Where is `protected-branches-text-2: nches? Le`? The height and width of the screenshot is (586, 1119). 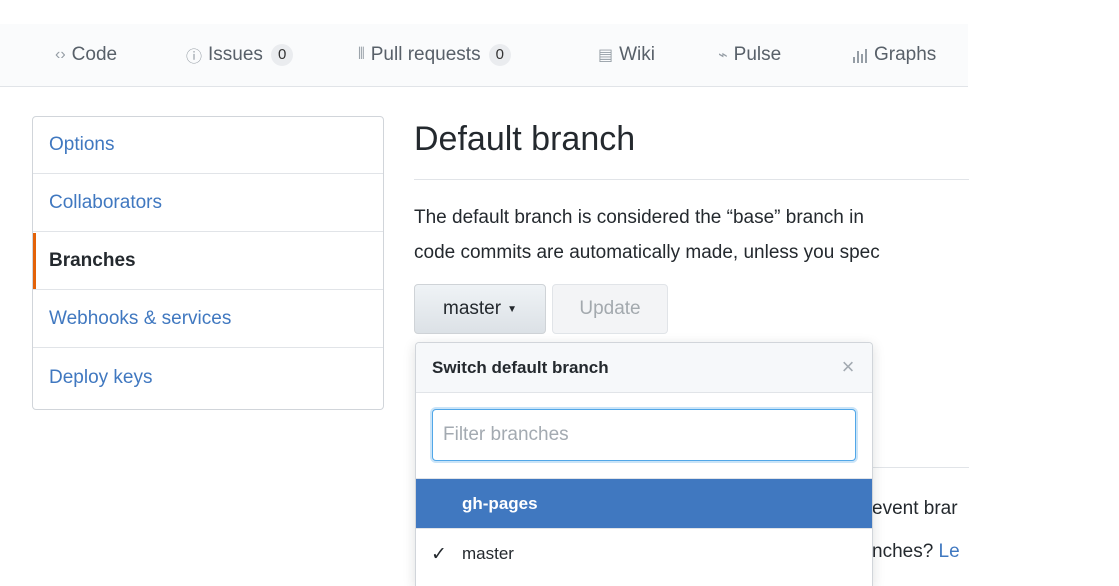 protected-branches-text-2: nches? Le is located at coordinates (920, 552).